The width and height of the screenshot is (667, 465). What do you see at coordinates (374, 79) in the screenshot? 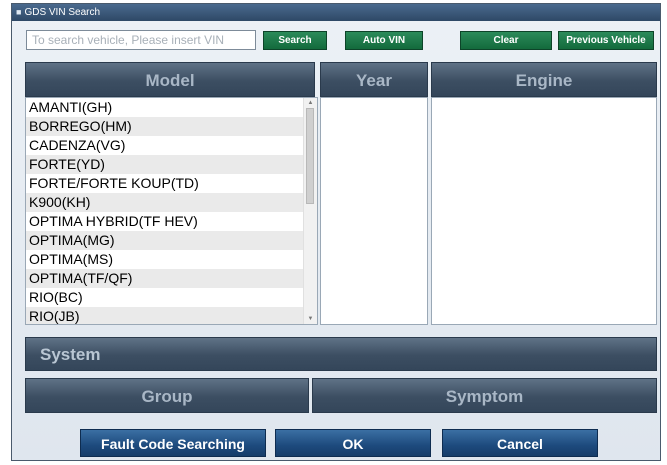
I see `year-header: Year` at bounding box center [374, 79].